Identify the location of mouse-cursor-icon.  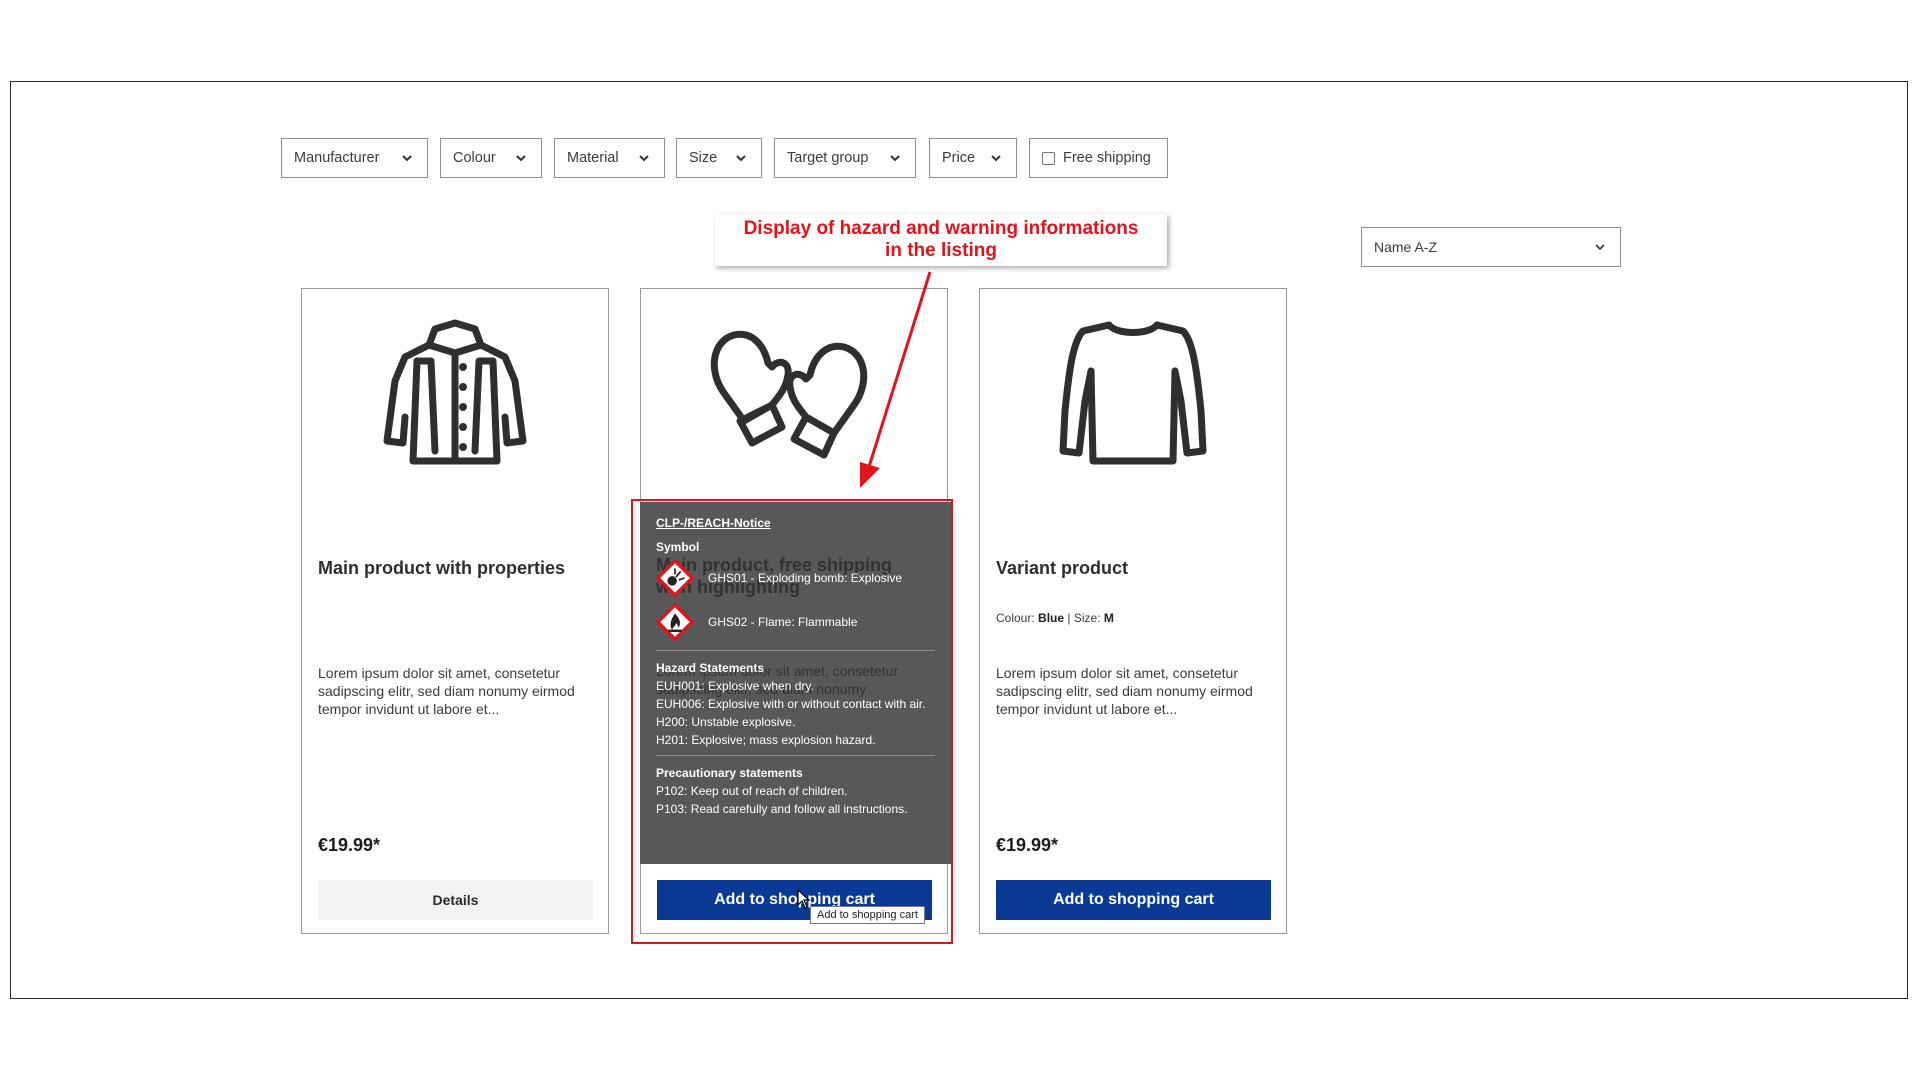
(804, 899).